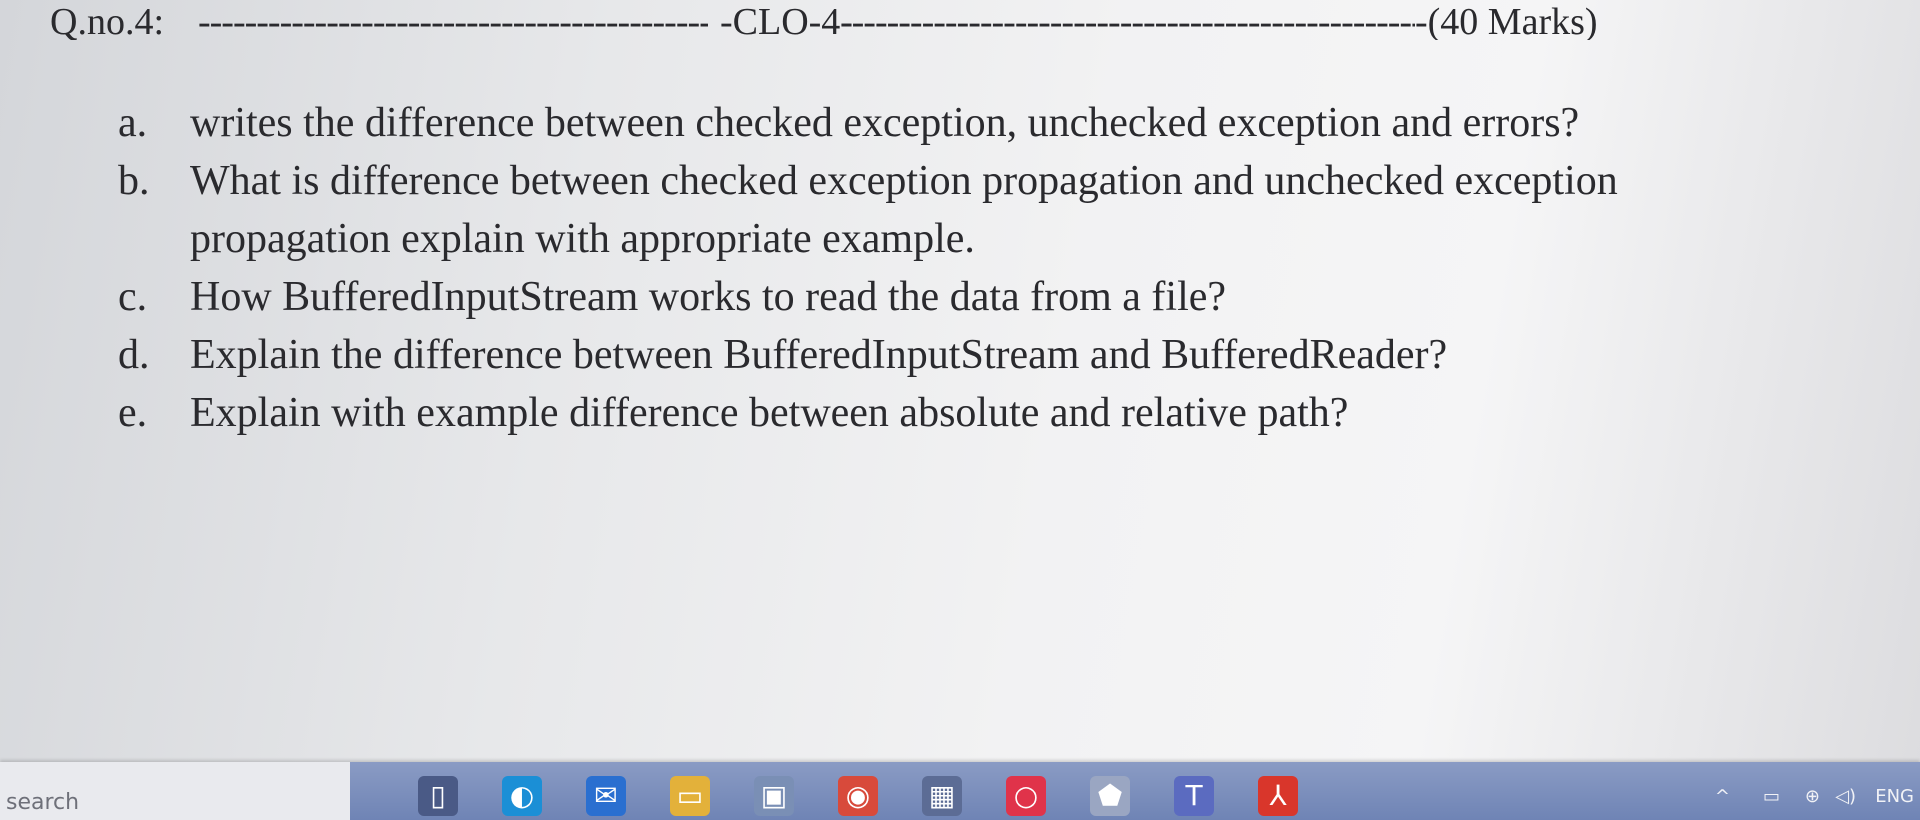  Describe the element at coordinates (774, 796) in the screenshot. I see `store-icon: ▣` at that location.